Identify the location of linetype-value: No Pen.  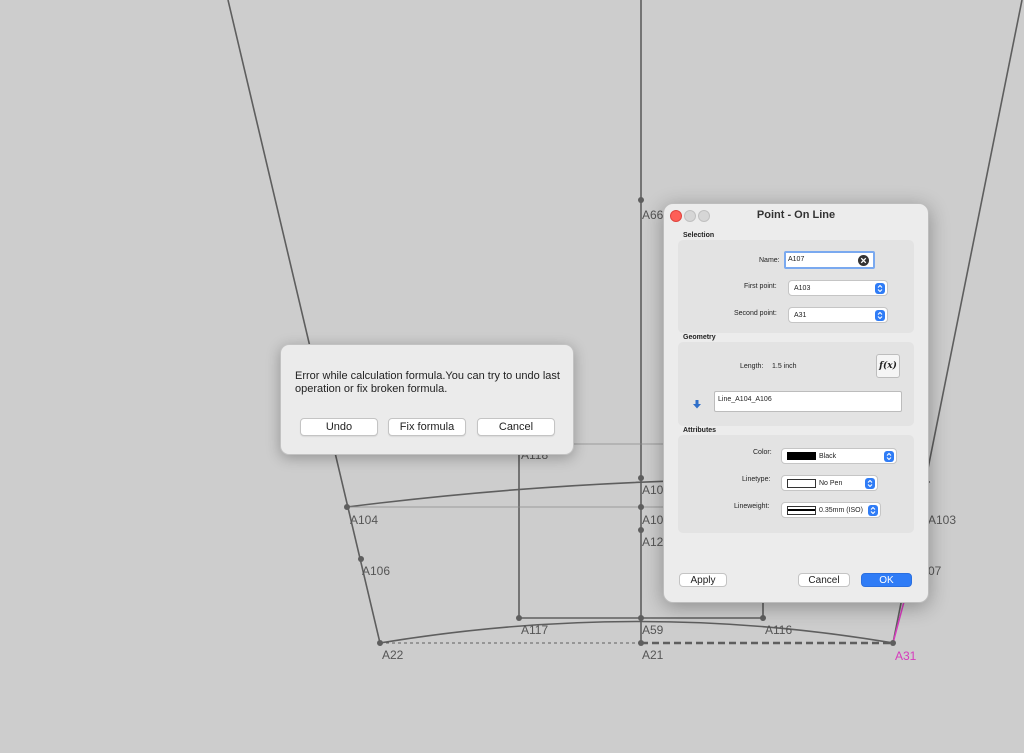
(831, 483).